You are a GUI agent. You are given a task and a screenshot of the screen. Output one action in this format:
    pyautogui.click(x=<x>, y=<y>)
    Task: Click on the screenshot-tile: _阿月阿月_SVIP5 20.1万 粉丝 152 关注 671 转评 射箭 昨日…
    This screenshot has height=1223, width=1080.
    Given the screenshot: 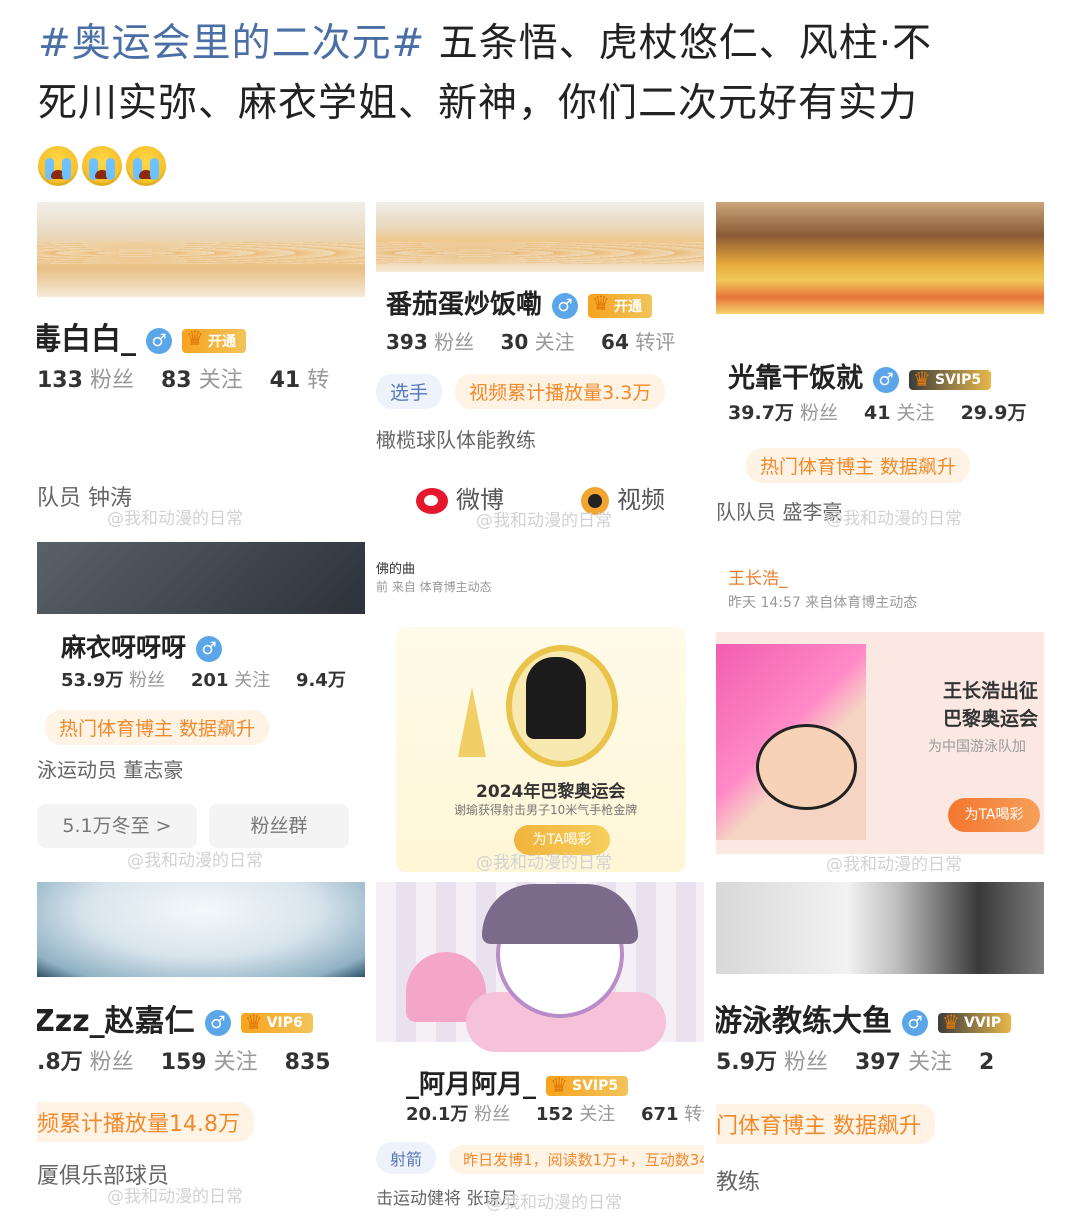 What is the action you would take?
    pyautogui.click(x=540, y=1047)
    